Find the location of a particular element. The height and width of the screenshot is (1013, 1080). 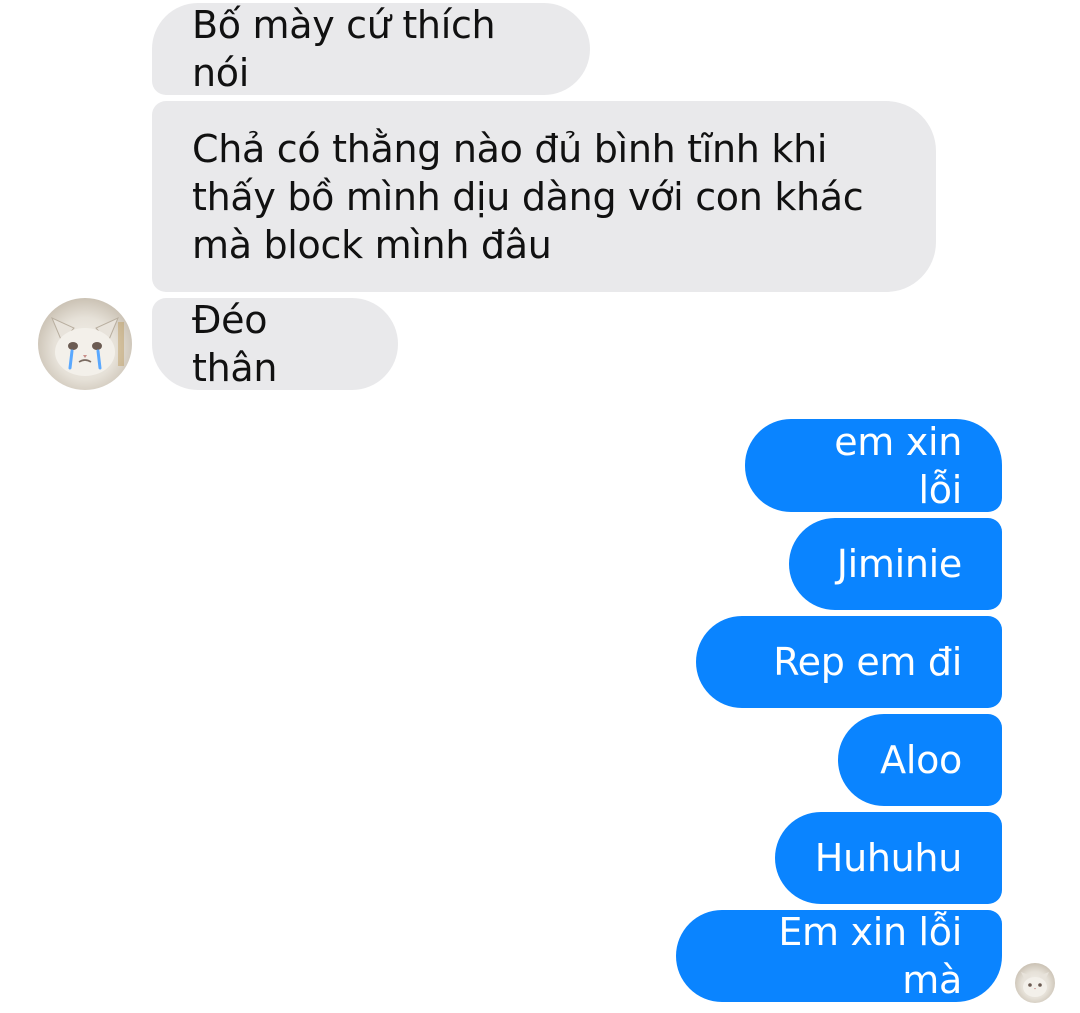

message-text: Rep em đi is located at coordinates (867, 662).